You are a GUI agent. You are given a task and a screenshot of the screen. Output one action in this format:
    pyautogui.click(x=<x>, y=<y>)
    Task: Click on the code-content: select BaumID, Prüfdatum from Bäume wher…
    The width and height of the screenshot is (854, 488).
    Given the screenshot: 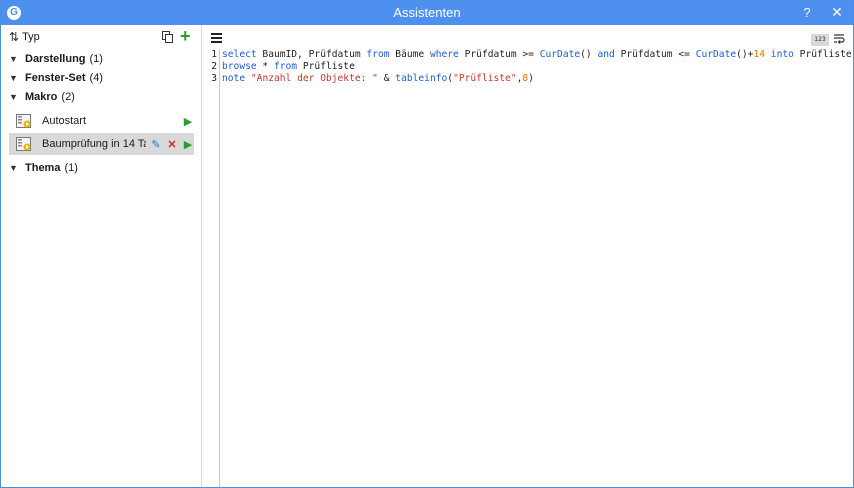 What is the action you would take?
    pyautogui.click(x=537, y=67)
    